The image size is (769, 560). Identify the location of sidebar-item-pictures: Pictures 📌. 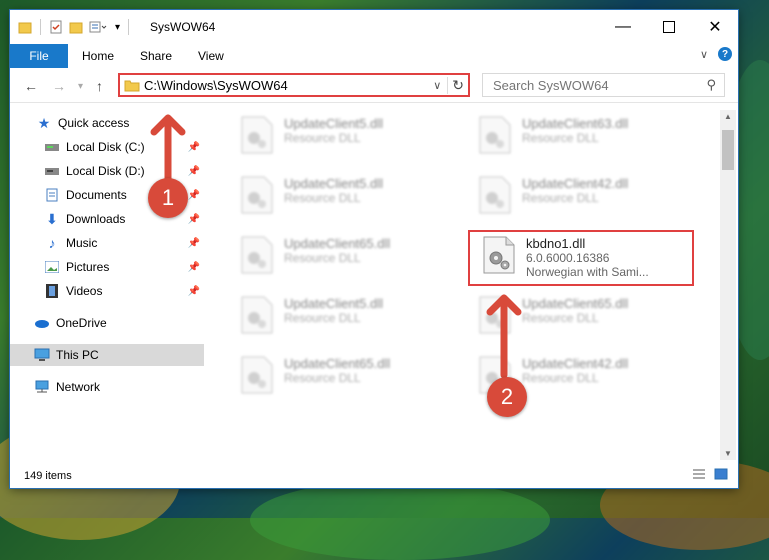
(107, 267).